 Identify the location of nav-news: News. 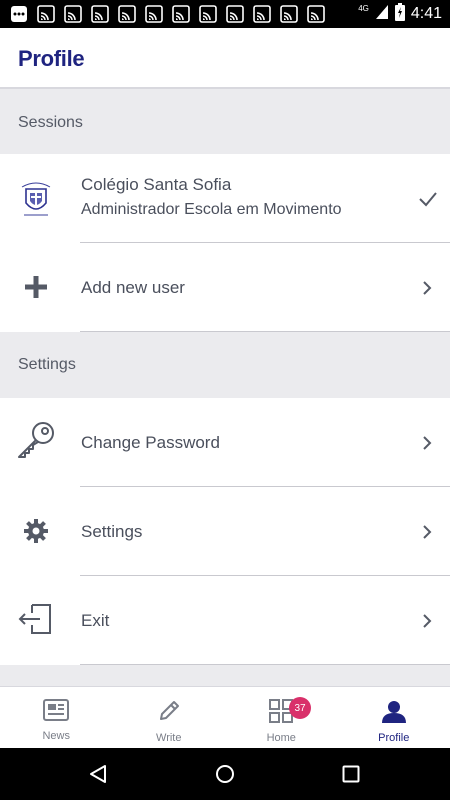
(56, 717).